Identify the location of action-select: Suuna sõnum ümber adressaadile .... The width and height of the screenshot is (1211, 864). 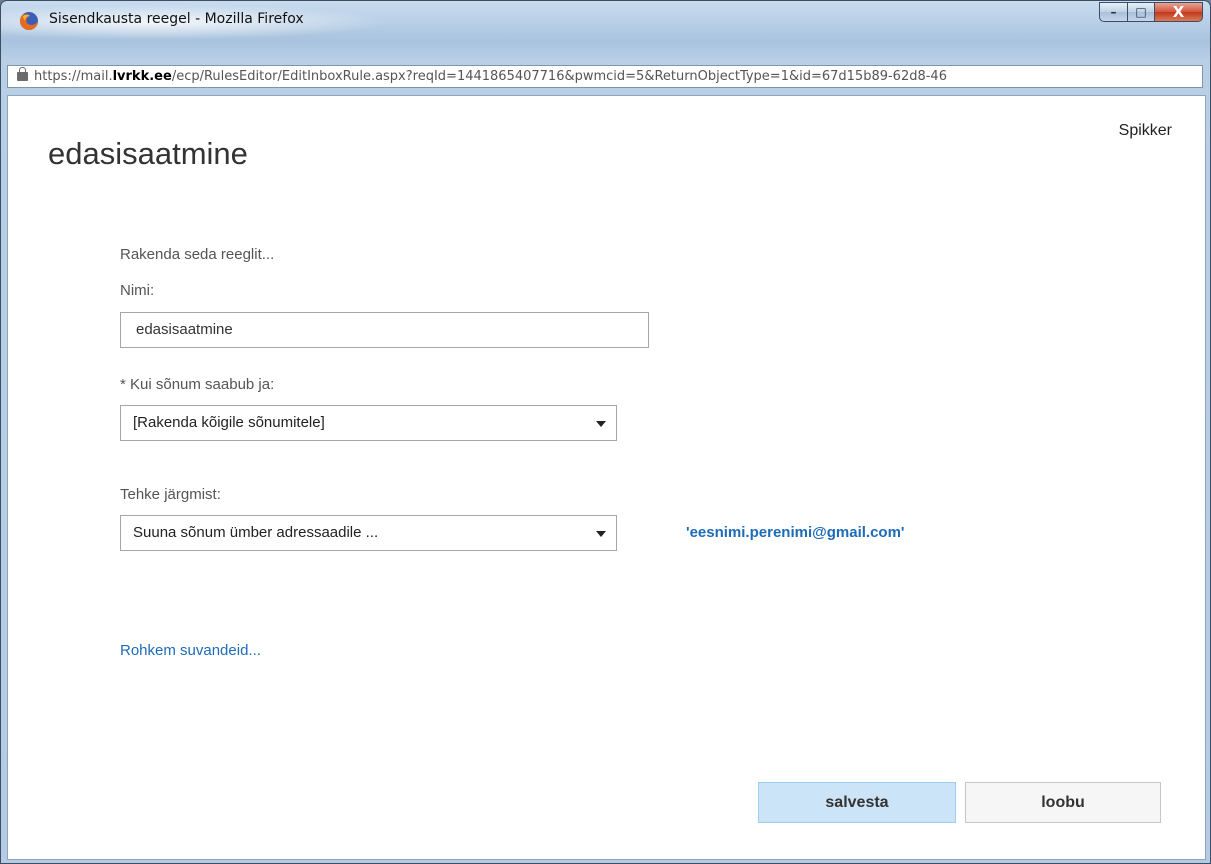
(368, 533).